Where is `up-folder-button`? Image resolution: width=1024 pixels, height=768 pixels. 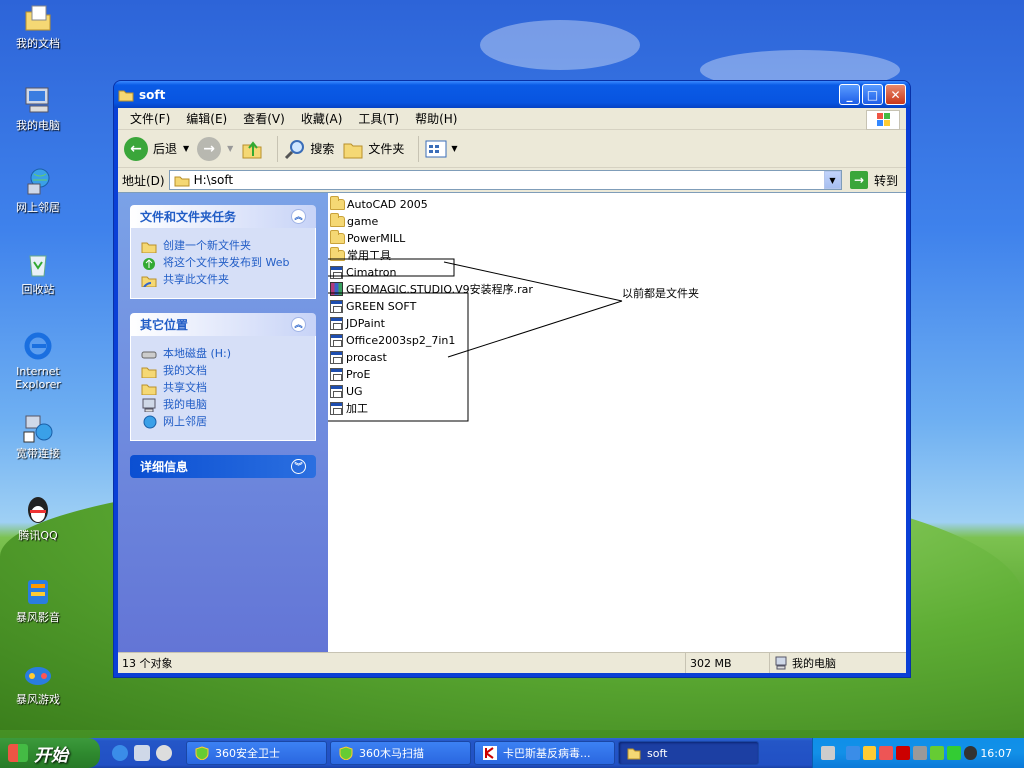
up-folder-button is located at coordinates (252, 149).